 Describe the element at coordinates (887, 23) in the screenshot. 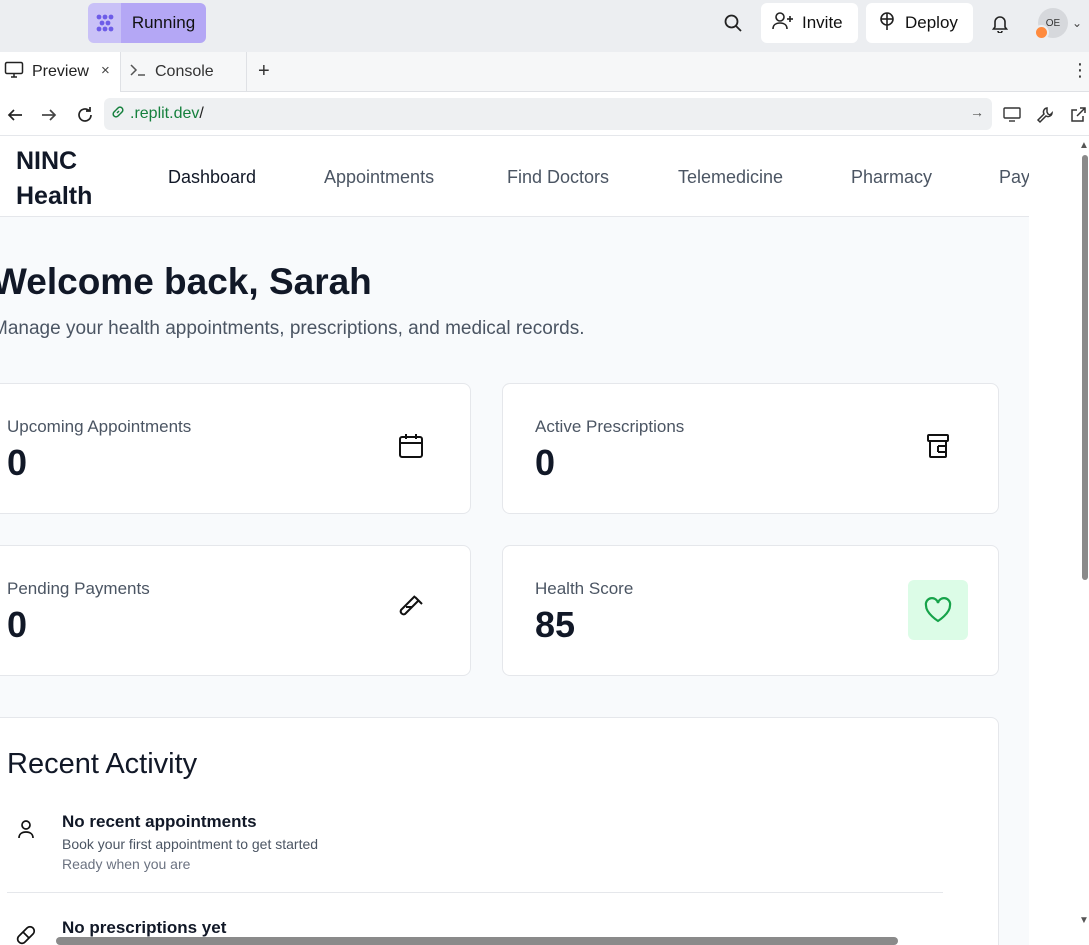

I see `deploy-icon` at that location.